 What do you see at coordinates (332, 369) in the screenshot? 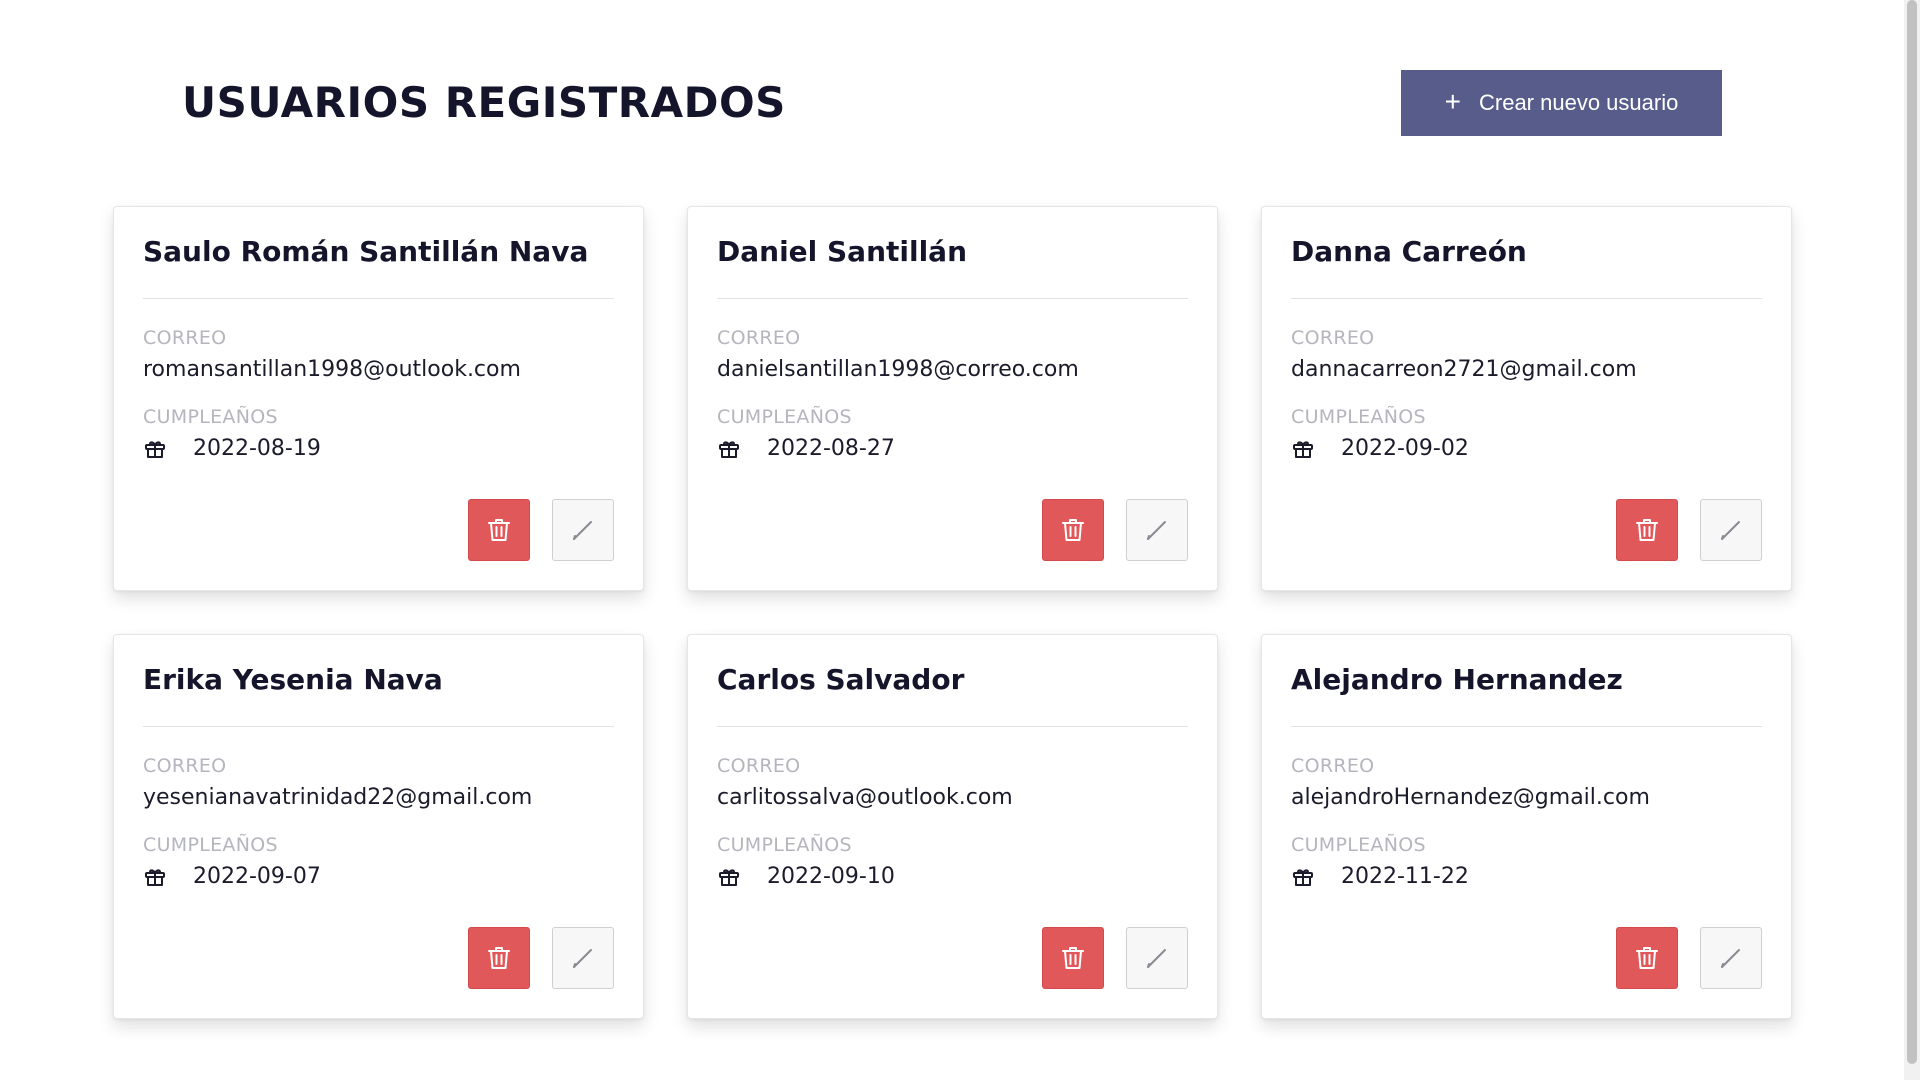
I see `user-email: romansantillan1998@outlook.com` at bounding box center [332, 369].